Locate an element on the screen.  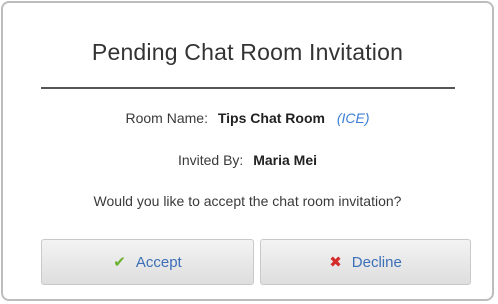
room-tag: (ICE) is located at coordinates (353, 118).